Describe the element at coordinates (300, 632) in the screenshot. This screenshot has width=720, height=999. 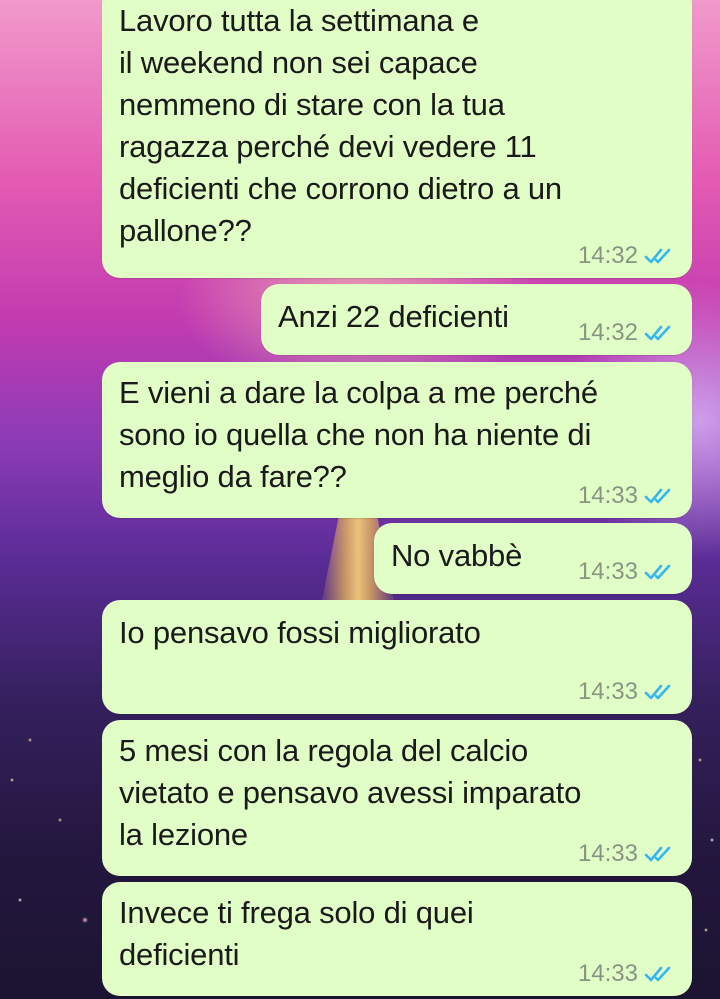
I see `message-text: Io pensavo fossi migliorato` at that location.